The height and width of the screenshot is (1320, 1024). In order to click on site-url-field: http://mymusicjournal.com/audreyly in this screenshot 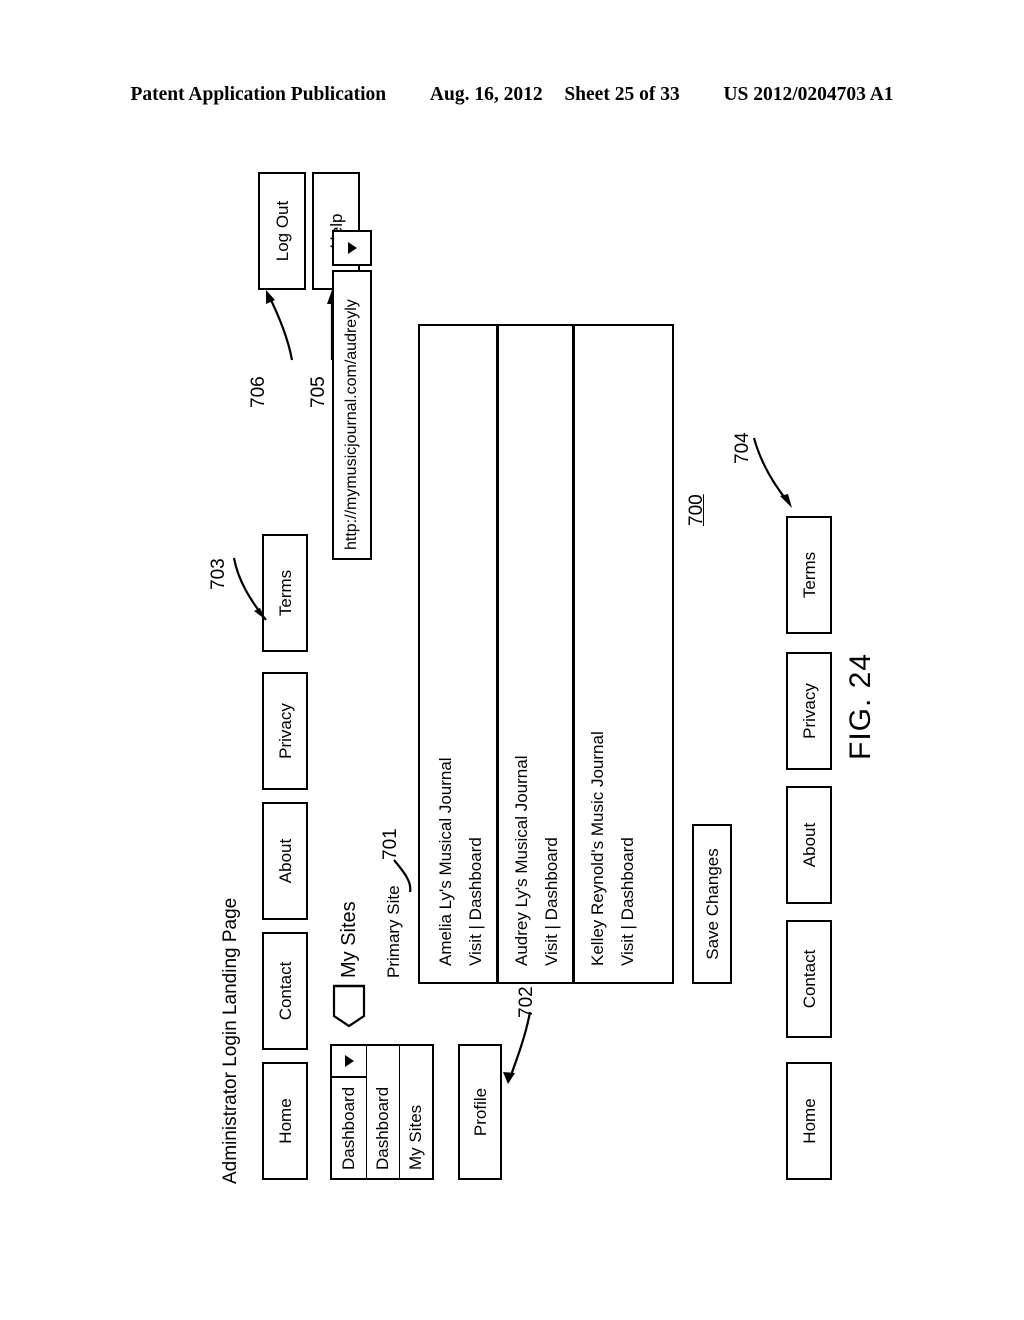, I will do `click(352, 415)`.